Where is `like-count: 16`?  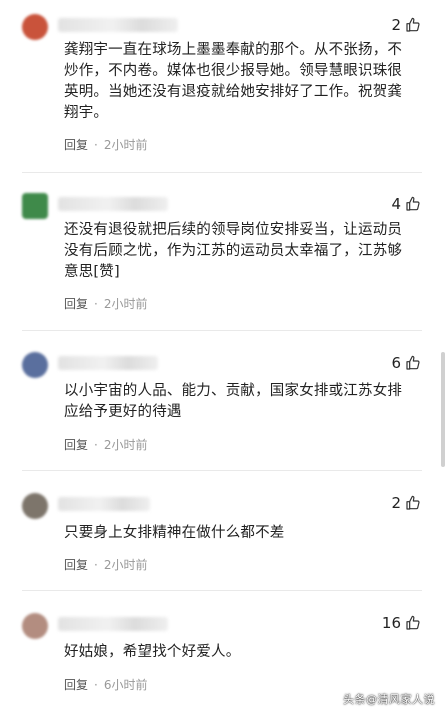 like-count: 16 is located at coordinates (391, 623).